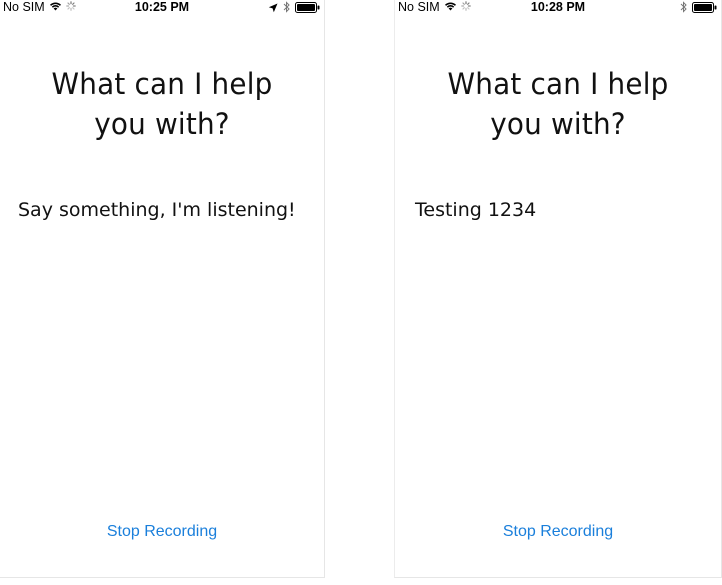  I want to click on transcript-text: Say something, I'm listening!, so click(157, 210).